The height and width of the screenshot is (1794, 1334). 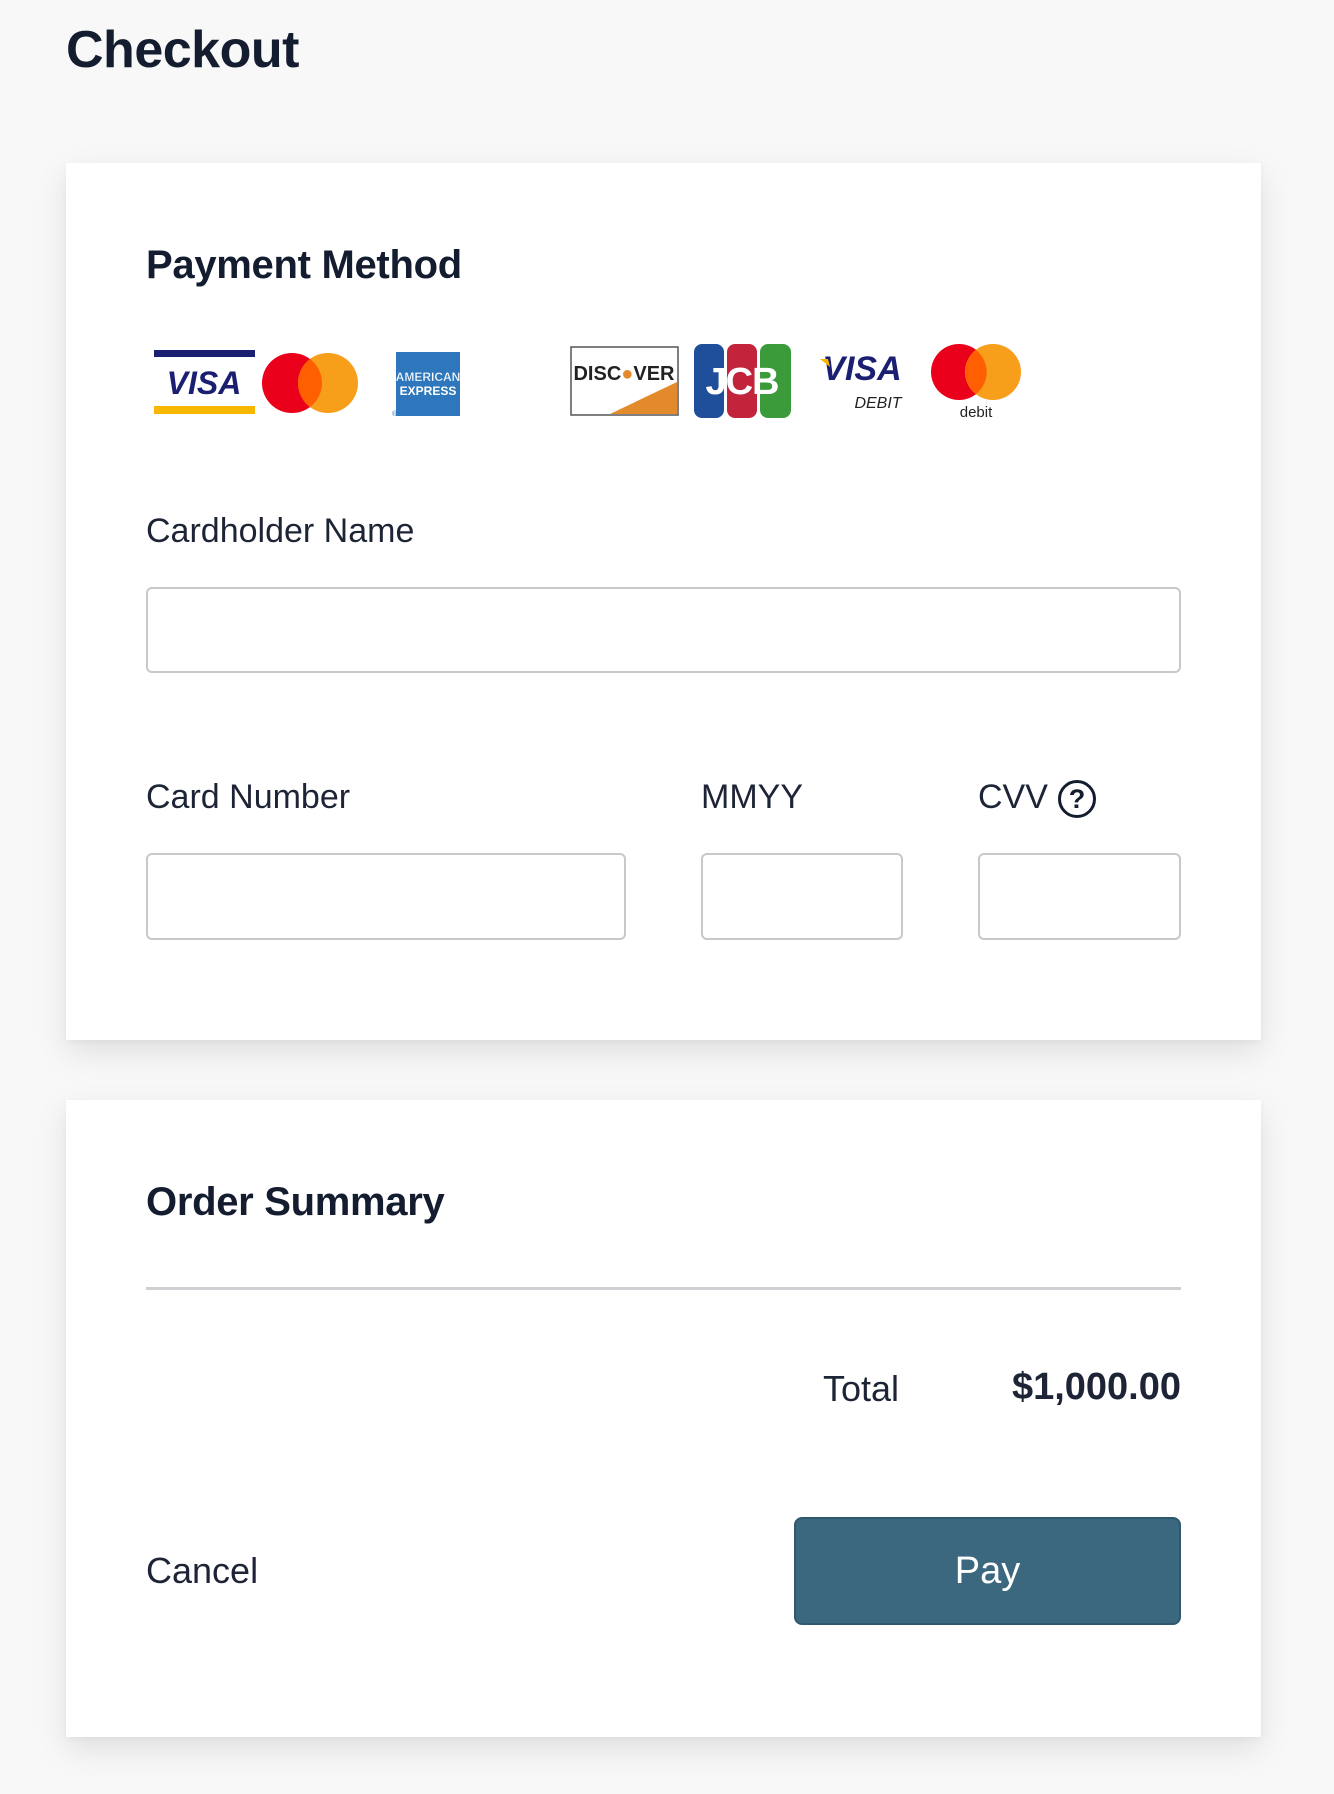 What do you see at coordinates (182, 50) in the screenshot?
I see `page-title: Checkout` at bounding box center [182, 50].